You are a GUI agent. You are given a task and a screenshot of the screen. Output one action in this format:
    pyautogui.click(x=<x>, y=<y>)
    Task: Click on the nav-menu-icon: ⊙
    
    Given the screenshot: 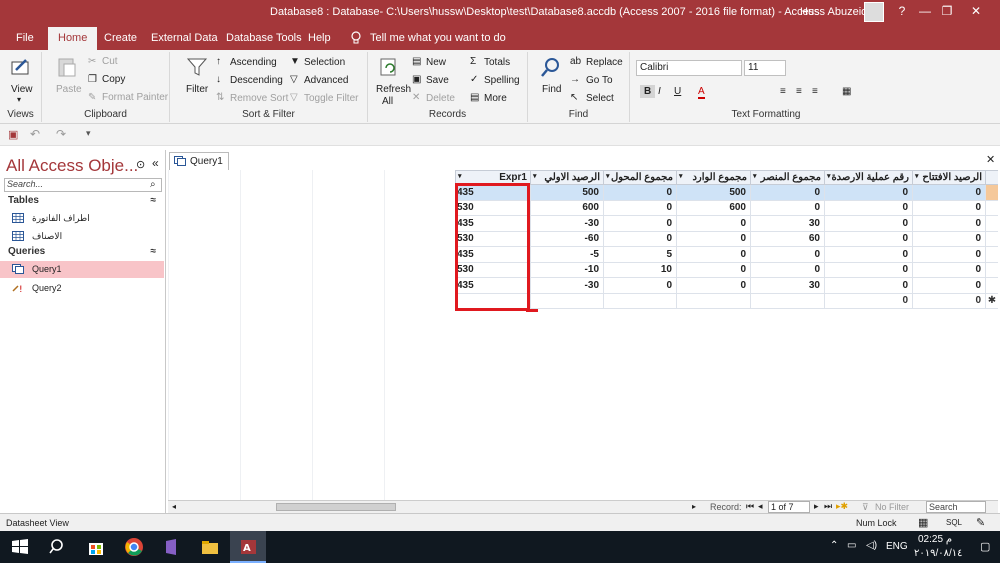 What is the action you would take?
    pyautogui.click(x=140, y=164)
    